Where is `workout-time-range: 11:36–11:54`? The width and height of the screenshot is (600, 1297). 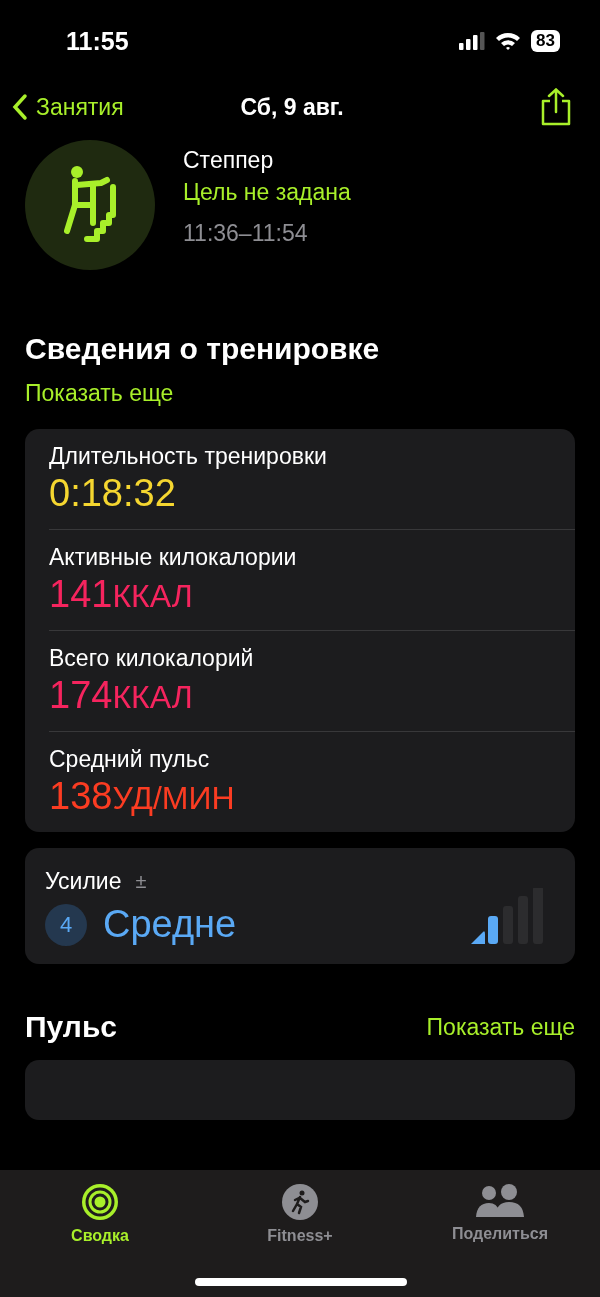 workout-time-range: 11:36–11:54 is located at coordinates (246, 233).